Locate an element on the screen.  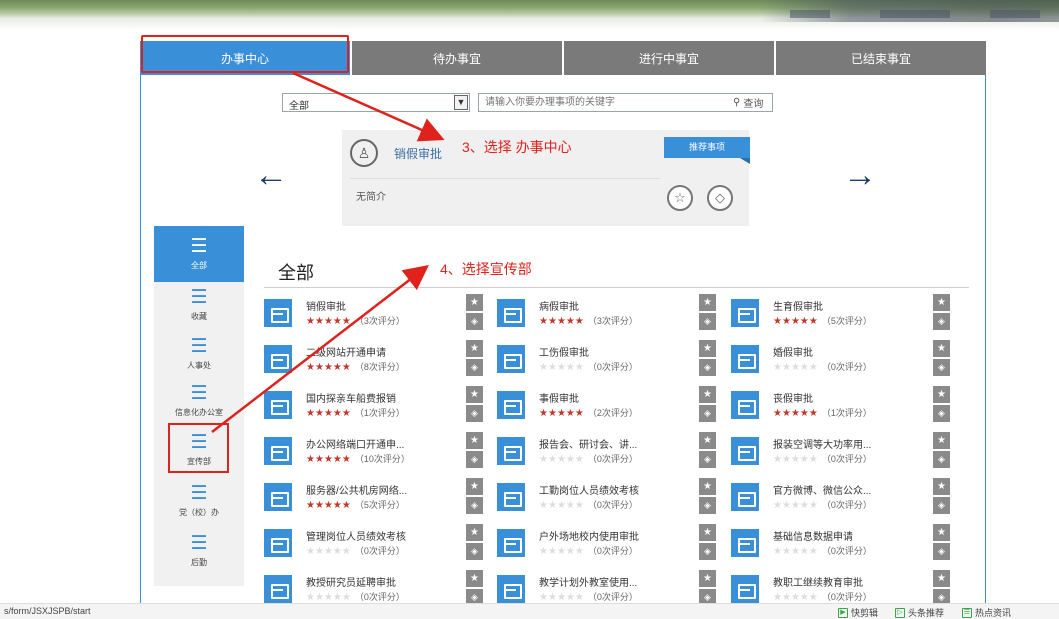
favorite-star-icon: ☆ is located at coordinates (680, 198).